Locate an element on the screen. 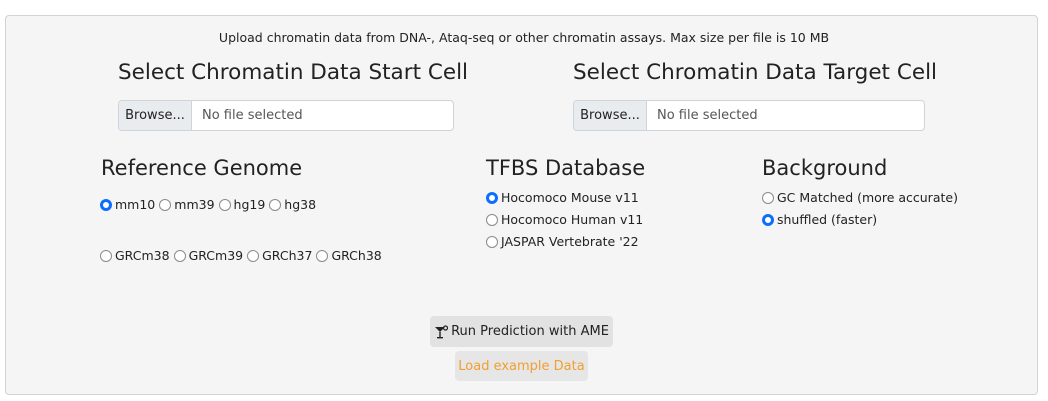 This screenshot has width=1048, height=401. genome-option-mm39: mm39 is located at coordinates (187, 204).